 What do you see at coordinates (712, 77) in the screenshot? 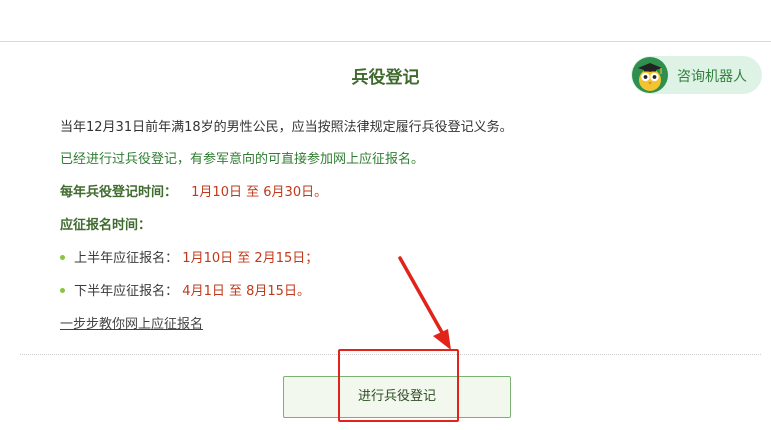
I see `consult-robot-label: 咨询机器人` at bounding box center [712, 77].